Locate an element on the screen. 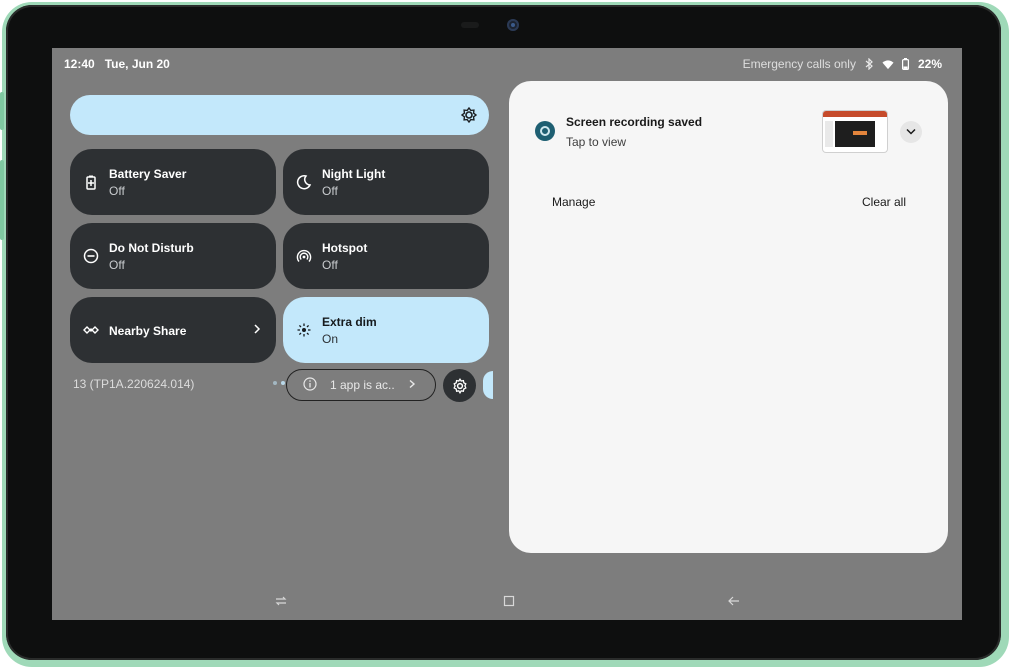 The height and width of the screenshot is (671, 1013). notification-title: Screen recording saved is located at coordinates (634, 122).